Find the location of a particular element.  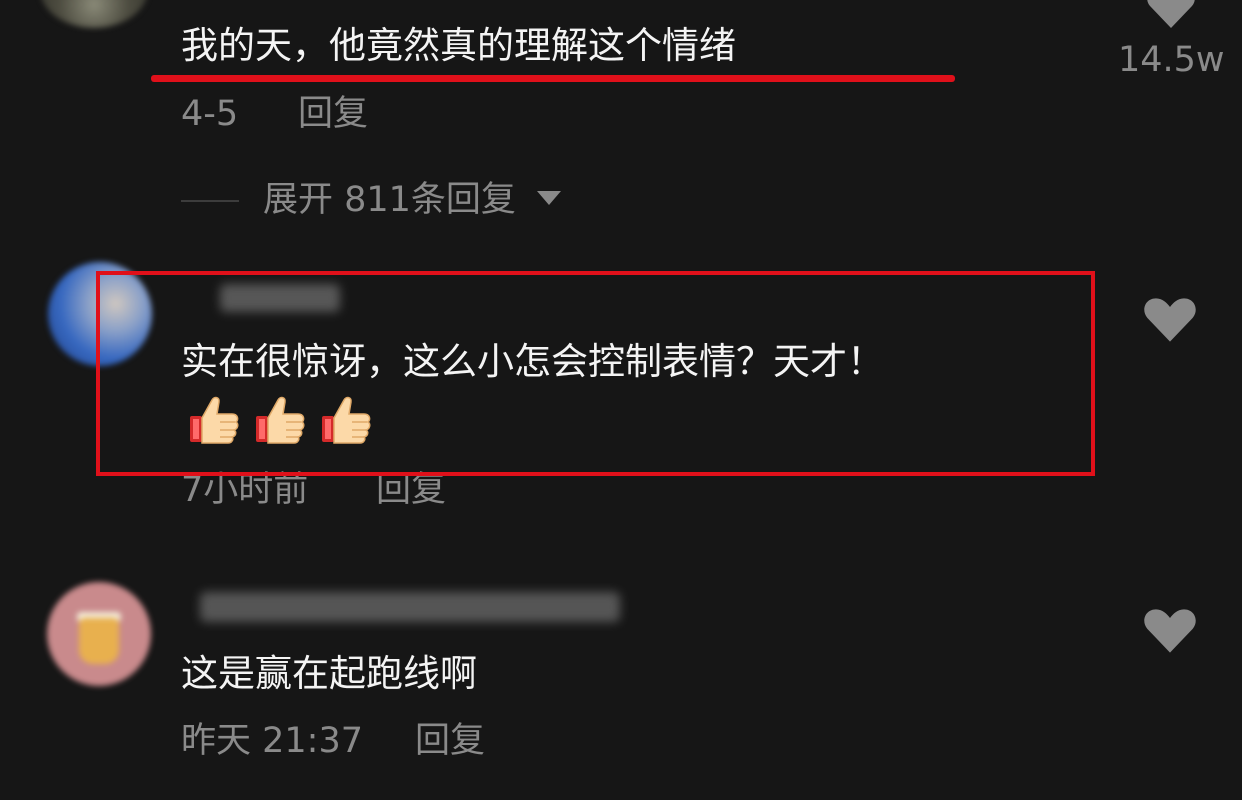

comment-text: 这是赢在起跑线啊 is located at coordinates (329, 673).